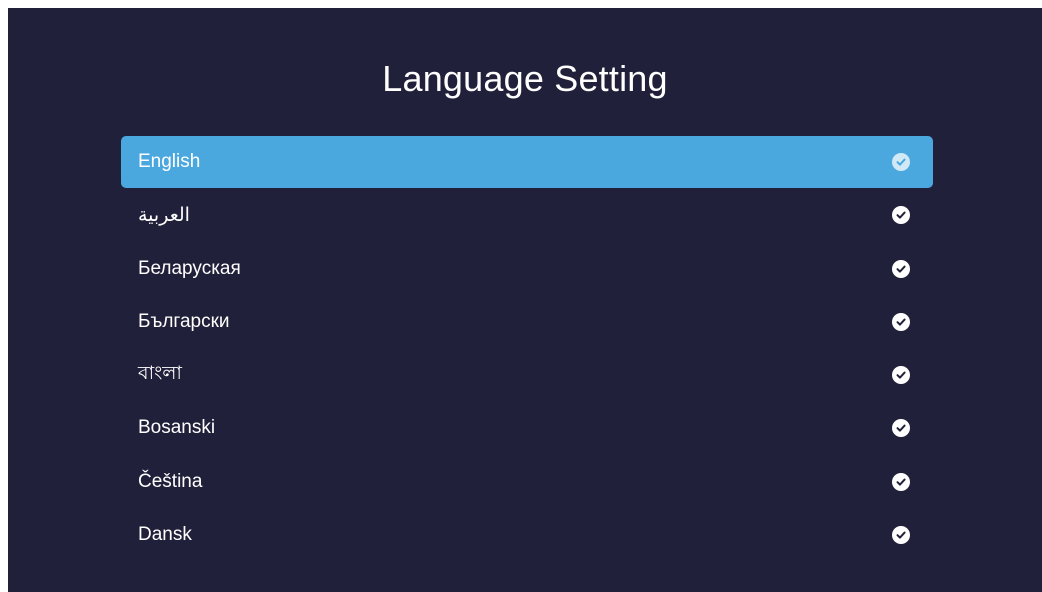 The height and width of the screenshot is (592, 1042). I want to click on language-item-czech: Čeština, so click(527, 482).